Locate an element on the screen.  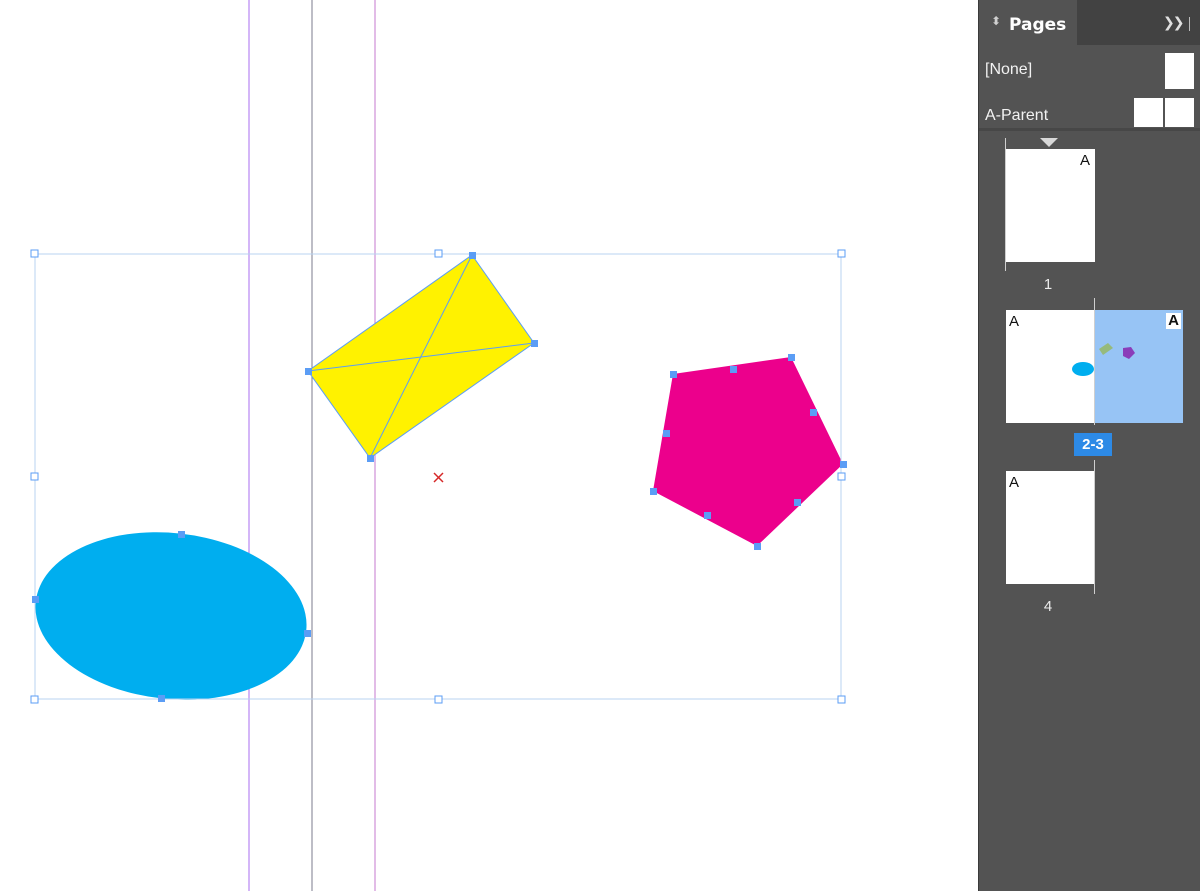
pentagon-shape is located at coordinates (748, 451).